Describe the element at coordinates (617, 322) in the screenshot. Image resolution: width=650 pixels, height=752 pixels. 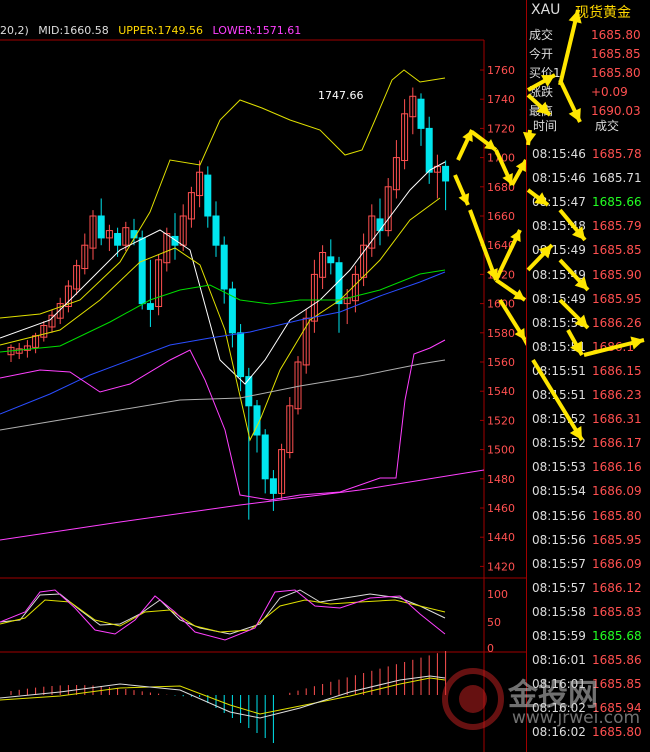
I see `tick-price: 1686.26` at that location.